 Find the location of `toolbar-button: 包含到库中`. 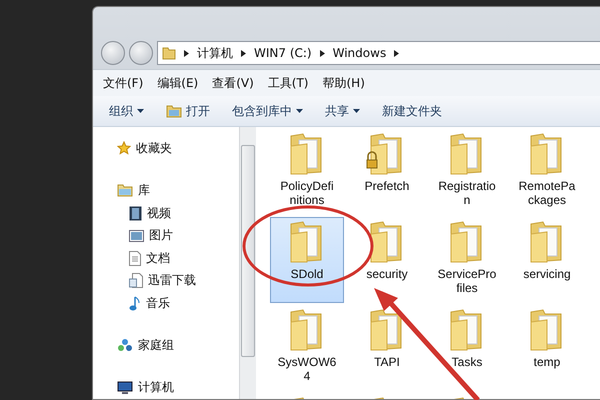

toolbar-button: 包含到库中 is located at coordinates (267, 111).